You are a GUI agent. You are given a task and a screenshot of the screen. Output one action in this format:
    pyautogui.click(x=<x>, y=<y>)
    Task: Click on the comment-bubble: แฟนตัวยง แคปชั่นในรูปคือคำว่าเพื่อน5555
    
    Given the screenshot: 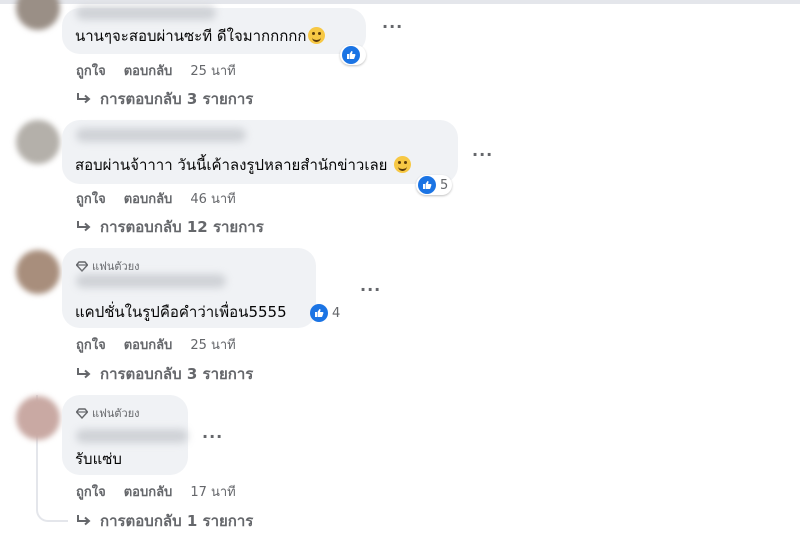 What is the action you would take?
    pyautogui.click(x=189, y=288)
    